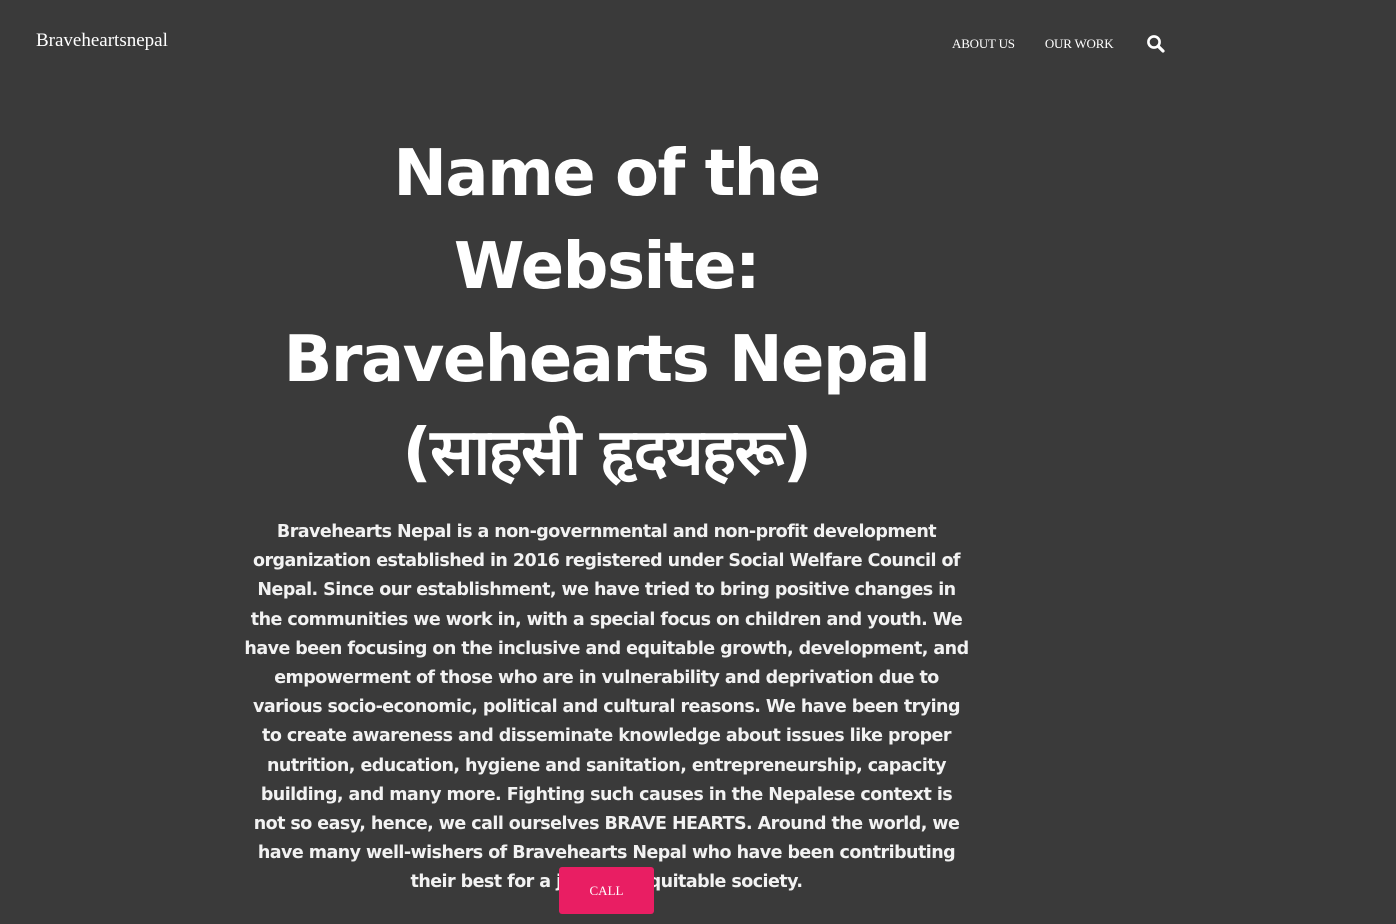  What do you see at coordinates (1156, 44) in the screenshot?
I see `search-icon` at bounding box center [1156, 44].